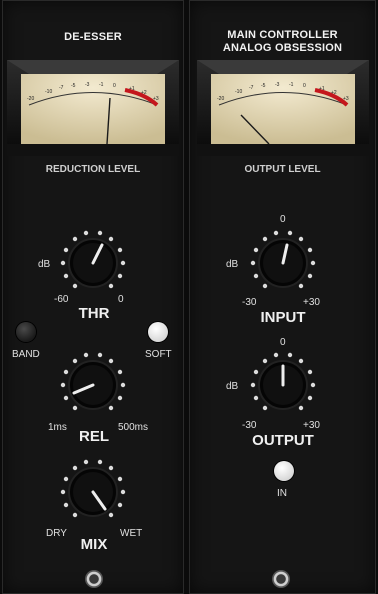  Describe the element at coordinates (283, 385) in the screenshot. I see `output-knob` at that location.